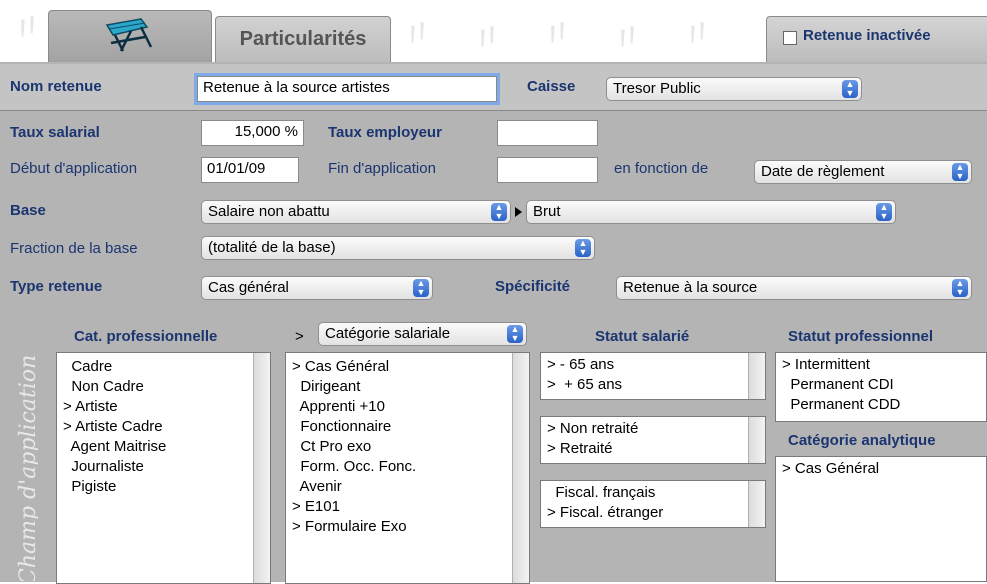 The image size is (987, 584). I want to click on base-label: Base, so click(28, 210).